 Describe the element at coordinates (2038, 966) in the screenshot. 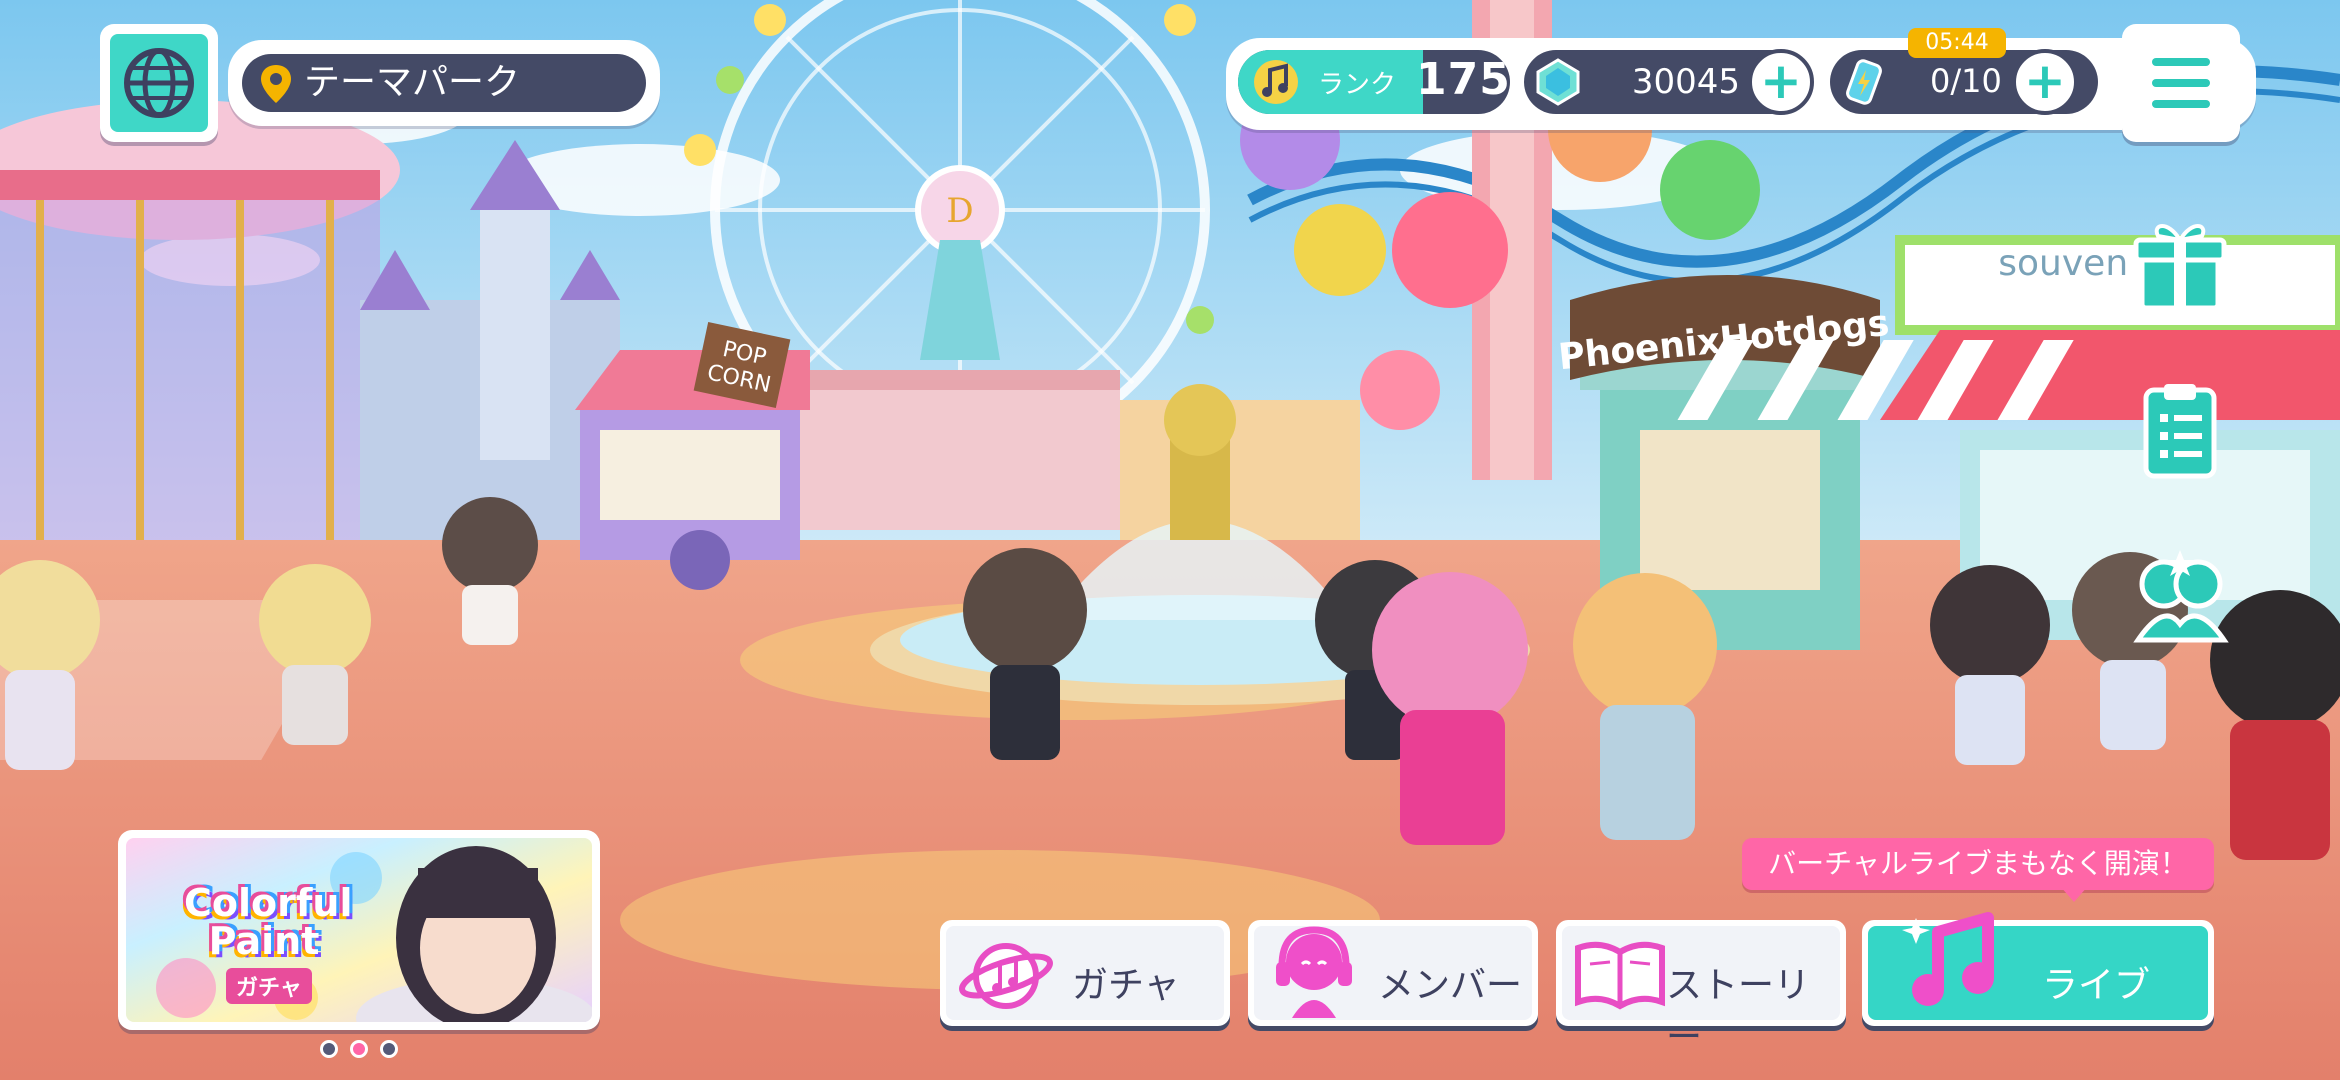

I see `live-button-face: ライブ` at that location.